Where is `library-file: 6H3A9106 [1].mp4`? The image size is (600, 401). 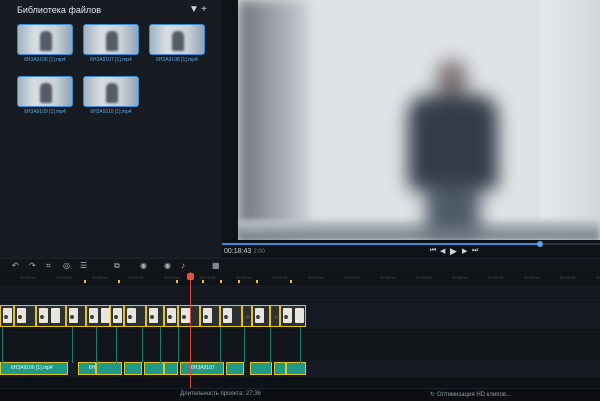 library-file: 6H3A9106 [1].mp4 is located at coordinates (45, 45).